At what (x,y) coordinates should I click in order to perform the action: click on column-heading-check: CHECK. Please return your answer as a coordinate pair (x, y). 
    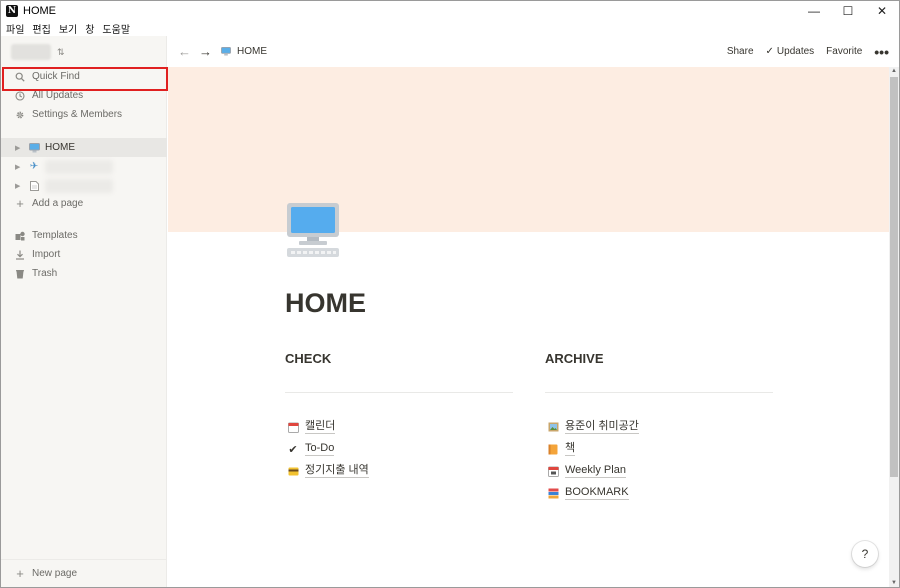
    Looking at the image, I should click on (308, 358).